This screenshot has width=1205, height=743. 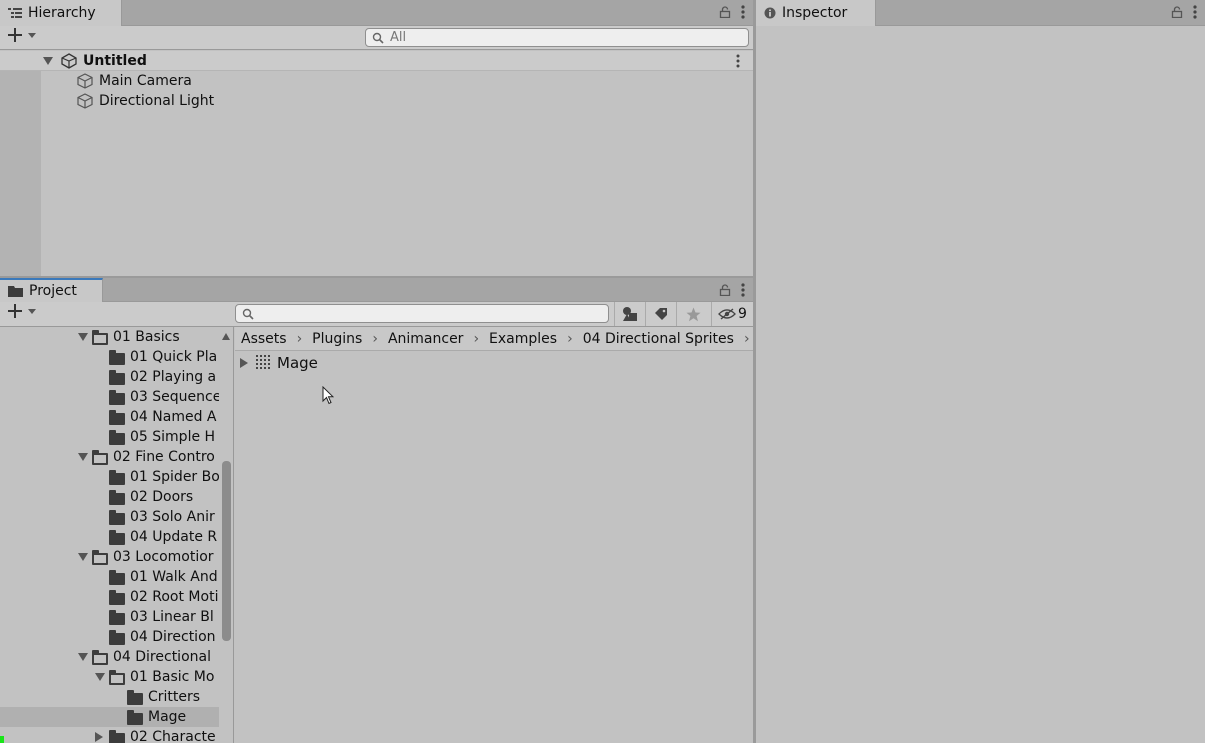 I want to click on scroll-up-arrow-icon, so click(x=226, y=336).